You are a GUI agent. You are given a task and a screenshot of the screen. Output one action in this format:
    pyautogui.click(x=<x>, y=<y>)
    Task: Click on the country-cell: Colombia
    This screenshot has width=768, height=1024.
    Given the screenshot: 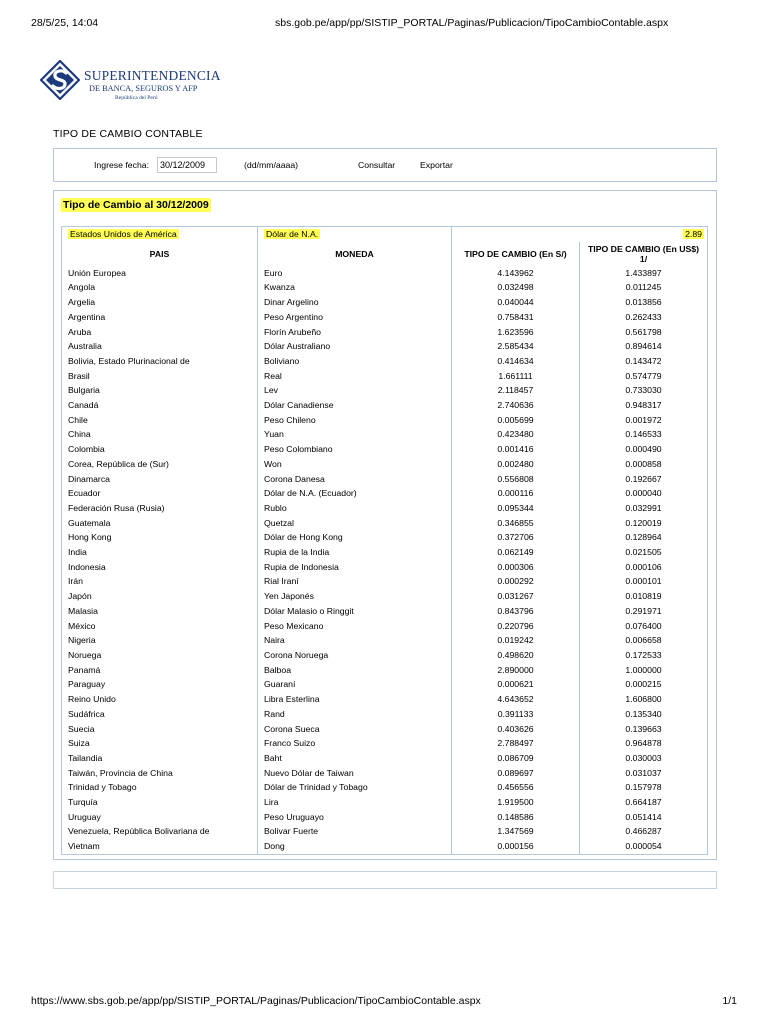 What is the action you would take?
    pyautogui.click(x=159, y=449)
    